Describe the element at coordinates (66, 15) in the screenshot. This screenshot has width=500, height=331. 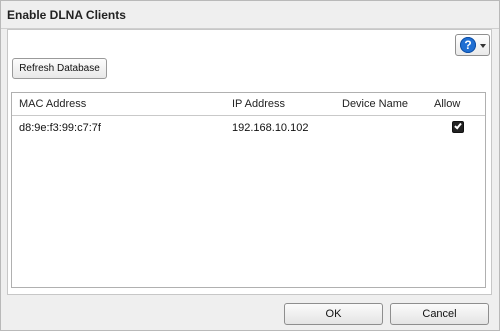
I see `dialog-title: Enable DLNA Clients` at that location.